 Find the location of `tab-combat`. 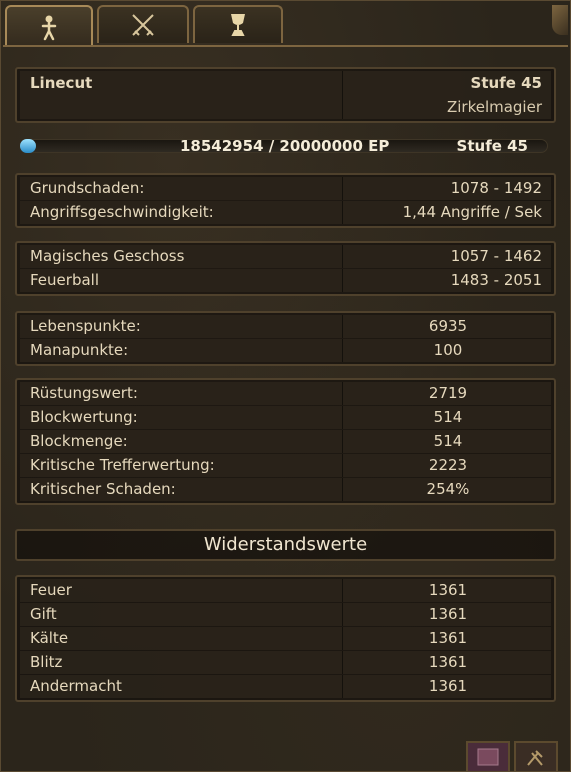

tab-combat is located at coordinates (143, 24).